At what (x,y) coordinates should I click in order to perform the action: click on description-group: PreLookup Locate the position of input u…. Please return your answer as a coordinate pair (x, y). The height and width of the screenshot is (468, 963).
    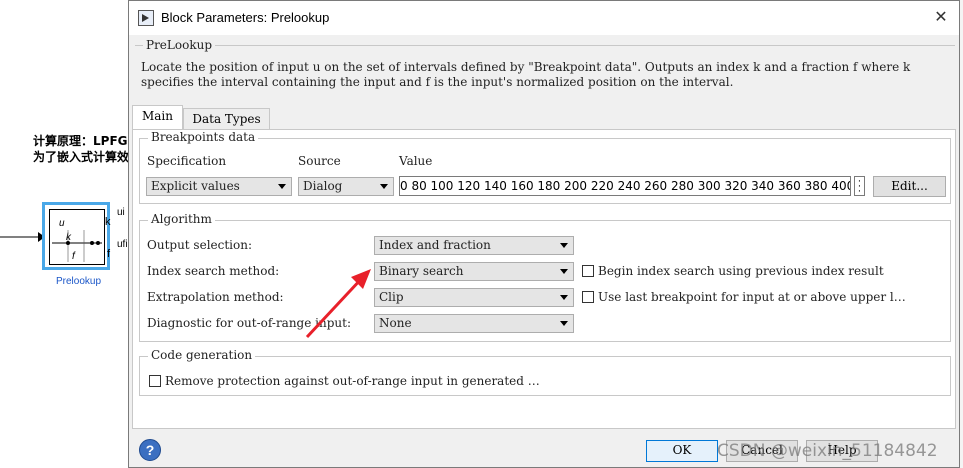
    Looking at the image, I should click on (545, 70).